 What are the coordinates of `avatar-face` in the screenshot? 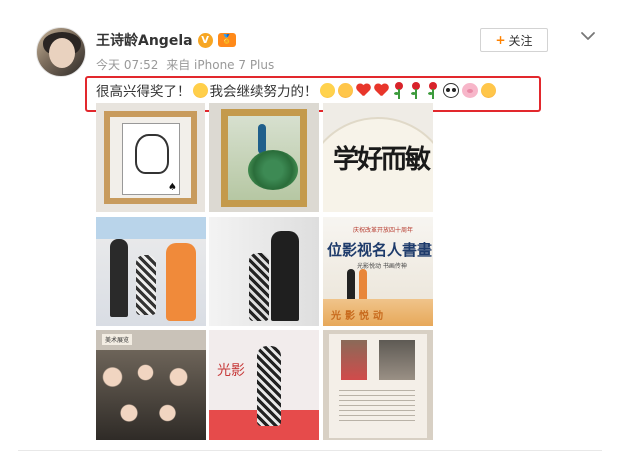 It's located at (62, 53).